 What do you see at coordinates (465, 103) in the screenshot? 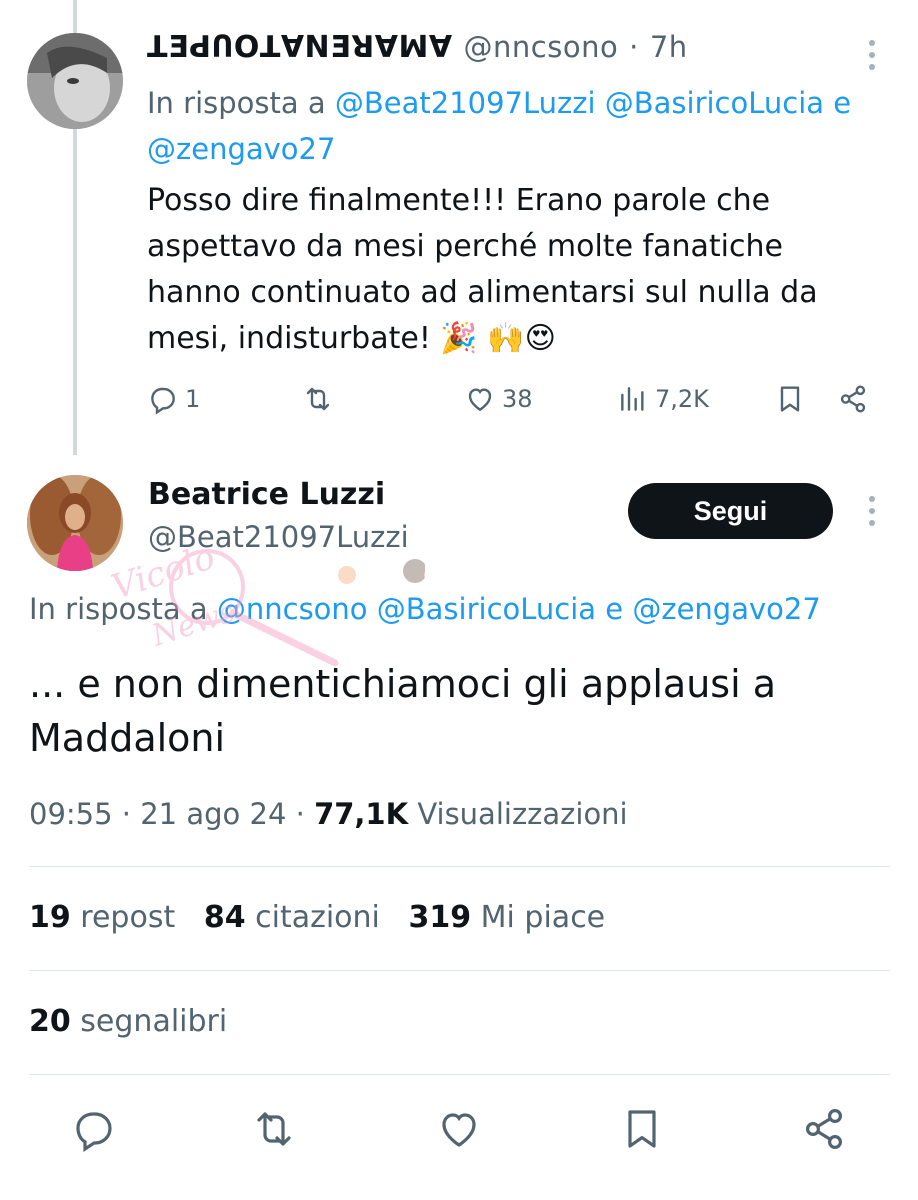
I see `mention-link: @Beat21097Luzzi` at bounding box center [465, 103].